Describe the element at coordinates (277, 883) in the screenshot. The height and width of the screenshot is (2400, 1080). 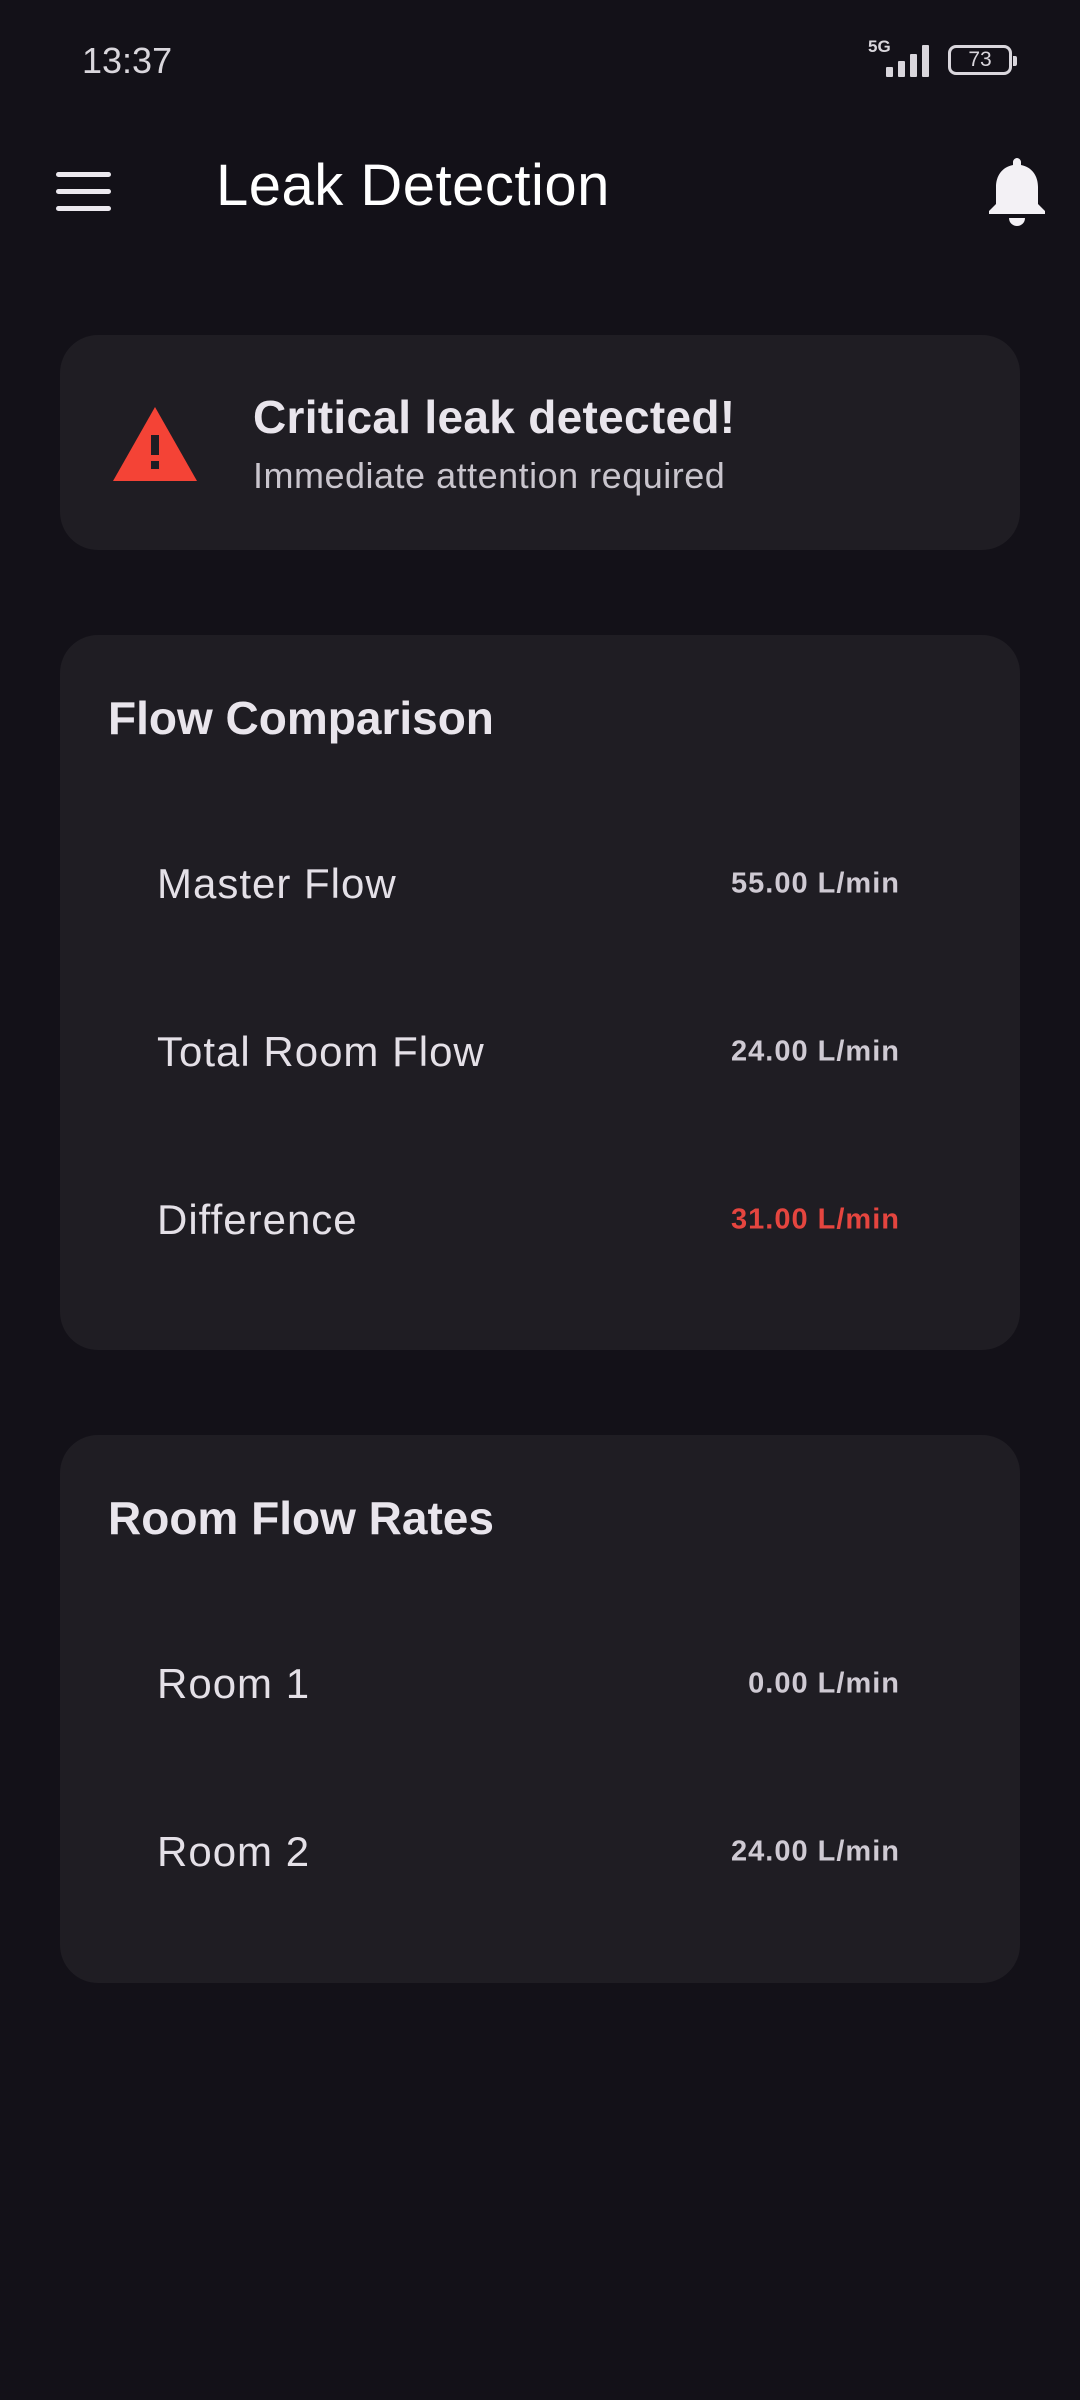
I see `row-label: Master Flow` at that location.